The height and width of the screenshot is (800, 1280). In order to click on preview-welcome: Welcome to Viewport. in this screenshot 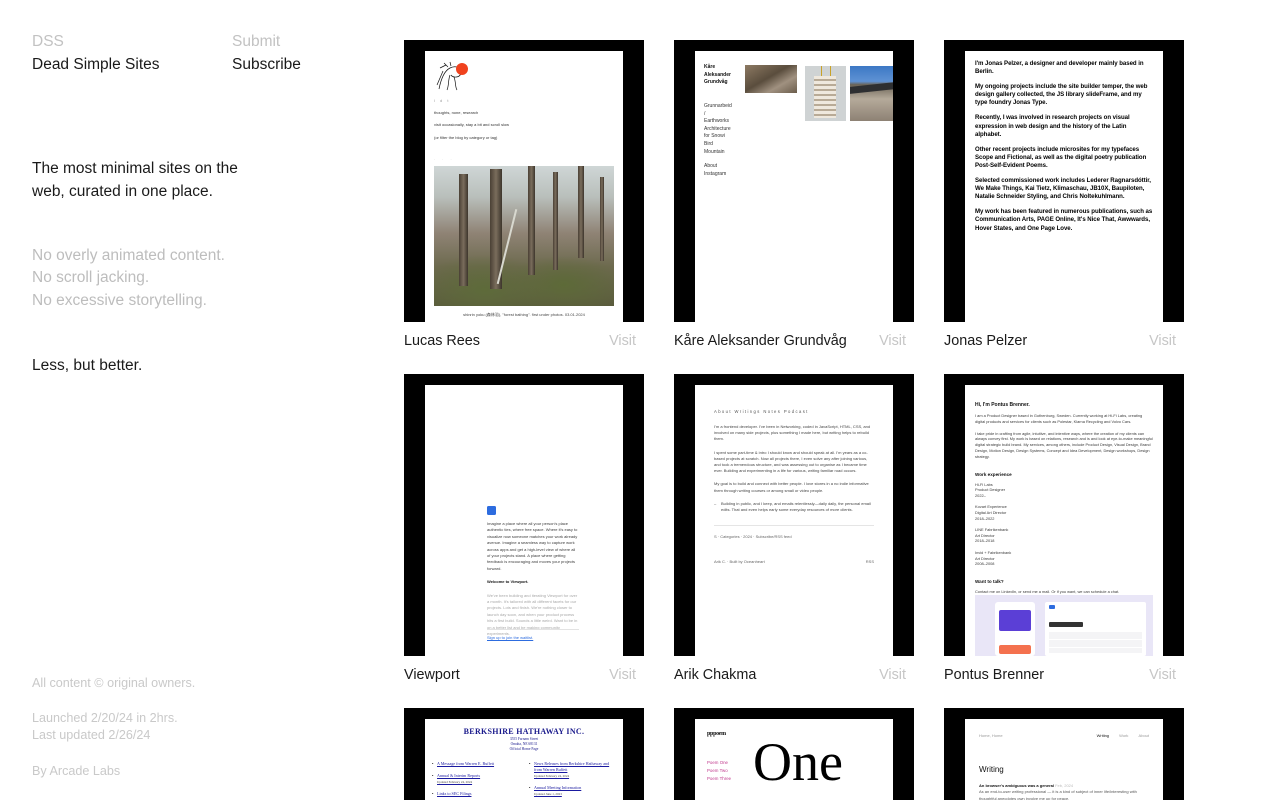, I will do `click(508, 582)`.